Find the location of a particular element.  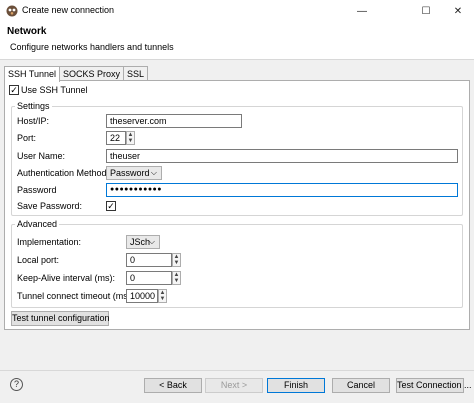

window-title: Create new connection is located at coordinates (68, 10).